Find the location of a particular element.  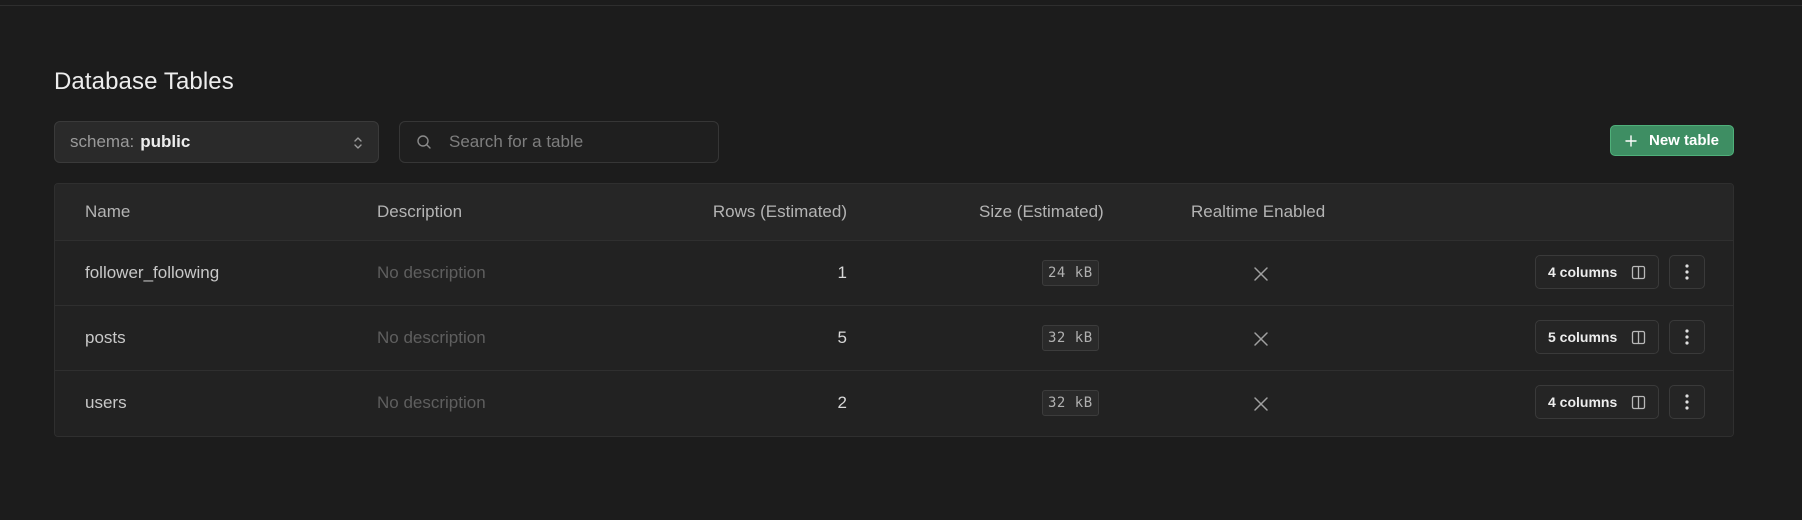

table-row-count: 2 is located at coordinates (842, 402).